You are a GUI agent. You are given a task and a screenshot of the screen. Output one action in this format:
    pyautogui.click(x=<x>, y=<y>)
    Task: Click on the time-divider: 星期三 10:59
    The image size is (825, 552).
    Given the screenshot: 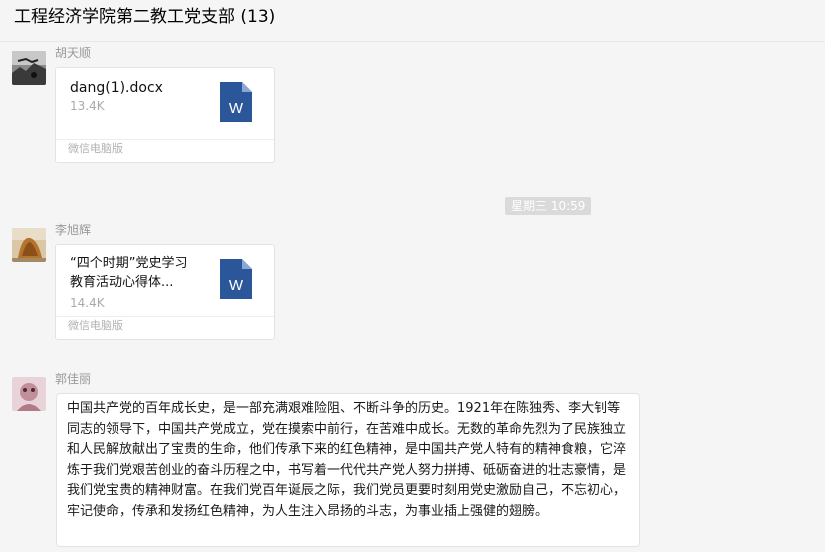 What is the action you would take?
    pyautogui.click(x=548, y=206)
    